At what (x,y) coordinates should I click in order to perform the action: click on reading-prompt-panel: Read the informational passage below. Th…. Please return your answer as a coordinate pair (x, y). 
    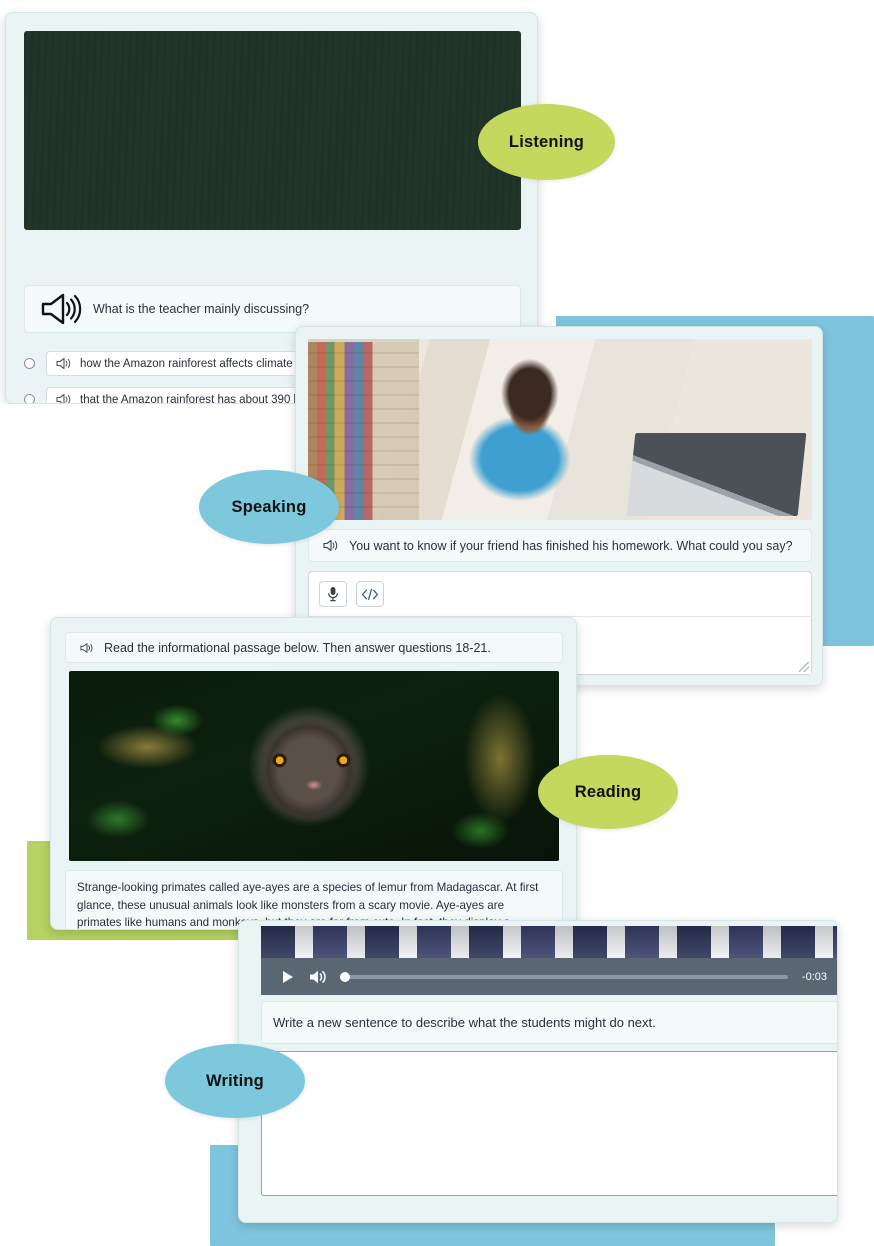
    Looking at the image, I should click on (314, 647).